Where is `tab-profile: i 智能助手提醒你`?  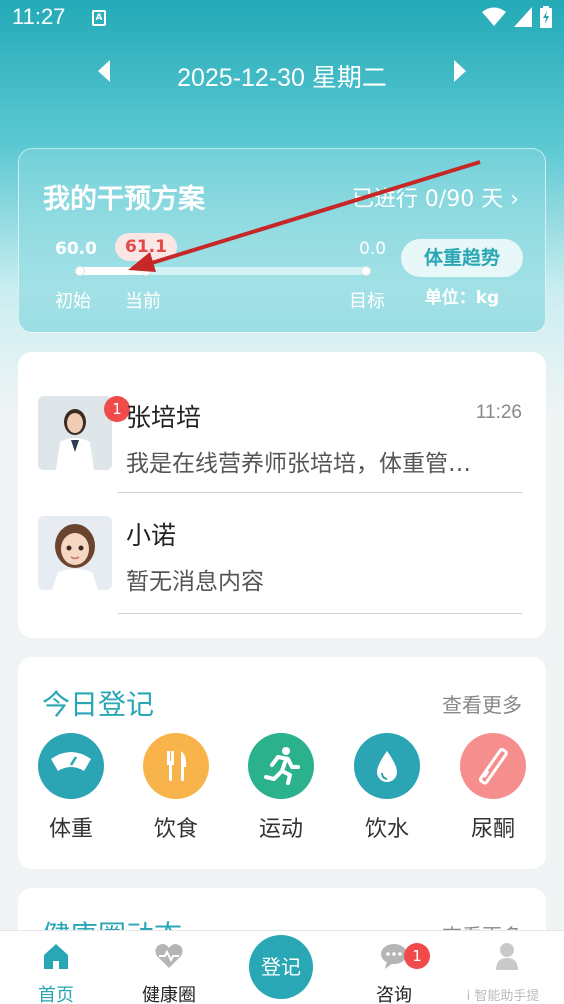 tab-profile: i 智能助手提醒你 is located at coordinates (507, 967).